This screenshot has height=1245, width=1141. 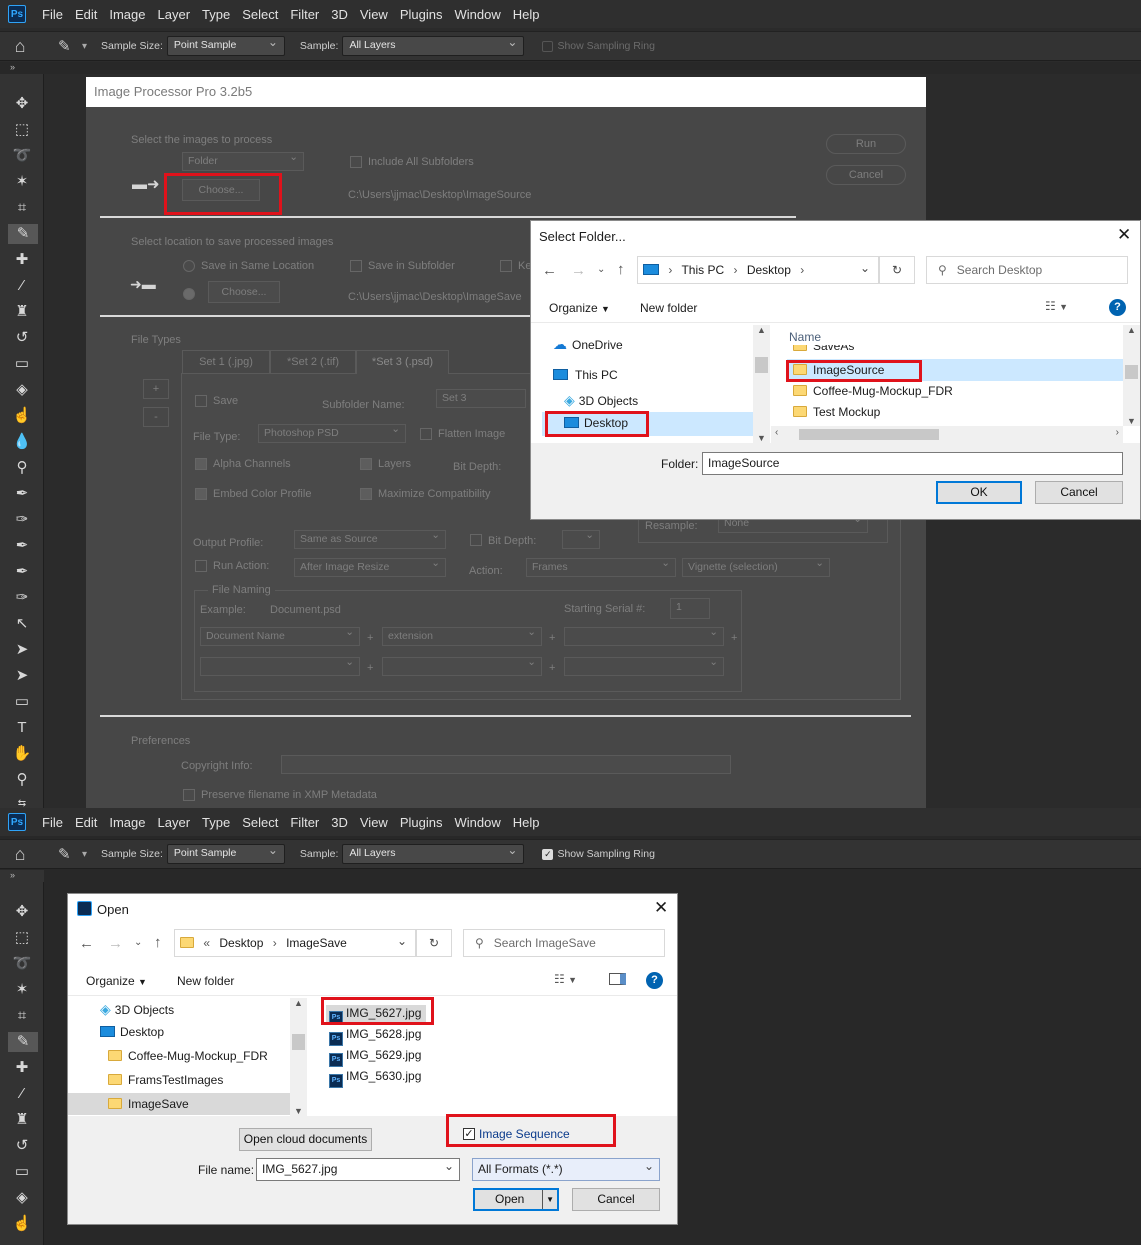 I want to click on nav-coffee-mug: Coffee-Mug-Mockup_FDR, so click(x=188, y=1056).